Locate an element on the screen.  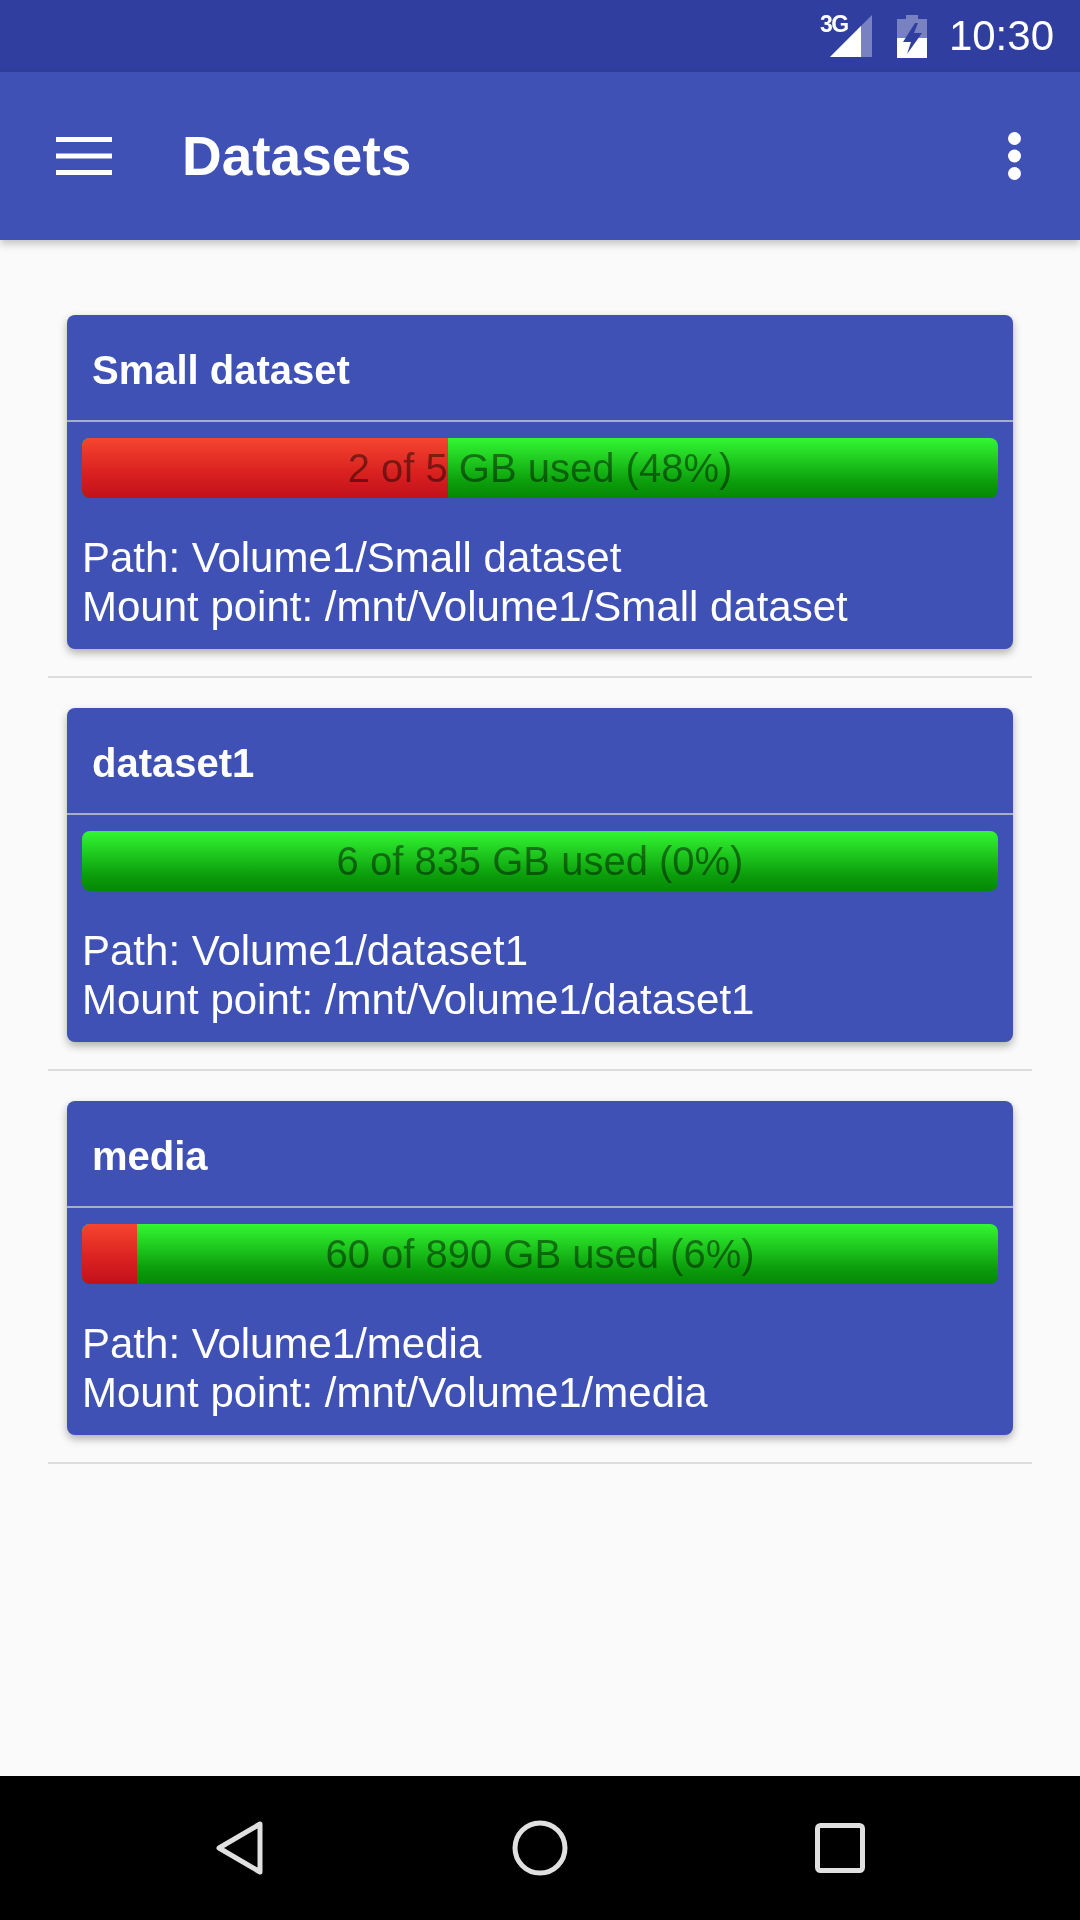
home-icon is located at coordinates (540, 1848).